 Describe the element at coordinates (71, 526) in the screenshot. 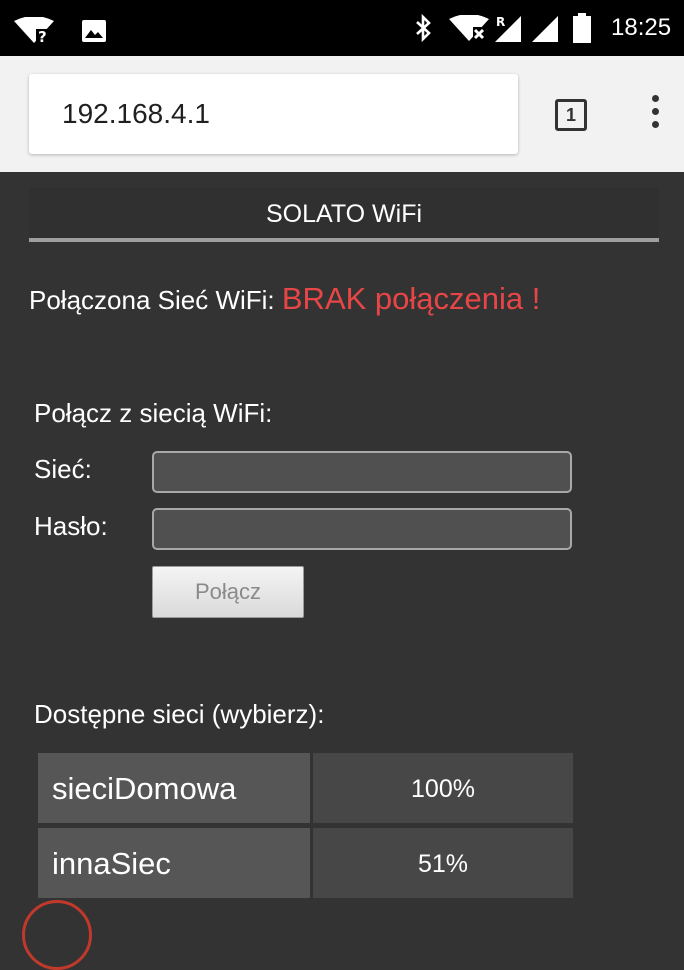

I see `password-field-label: Hasło:` at that location.